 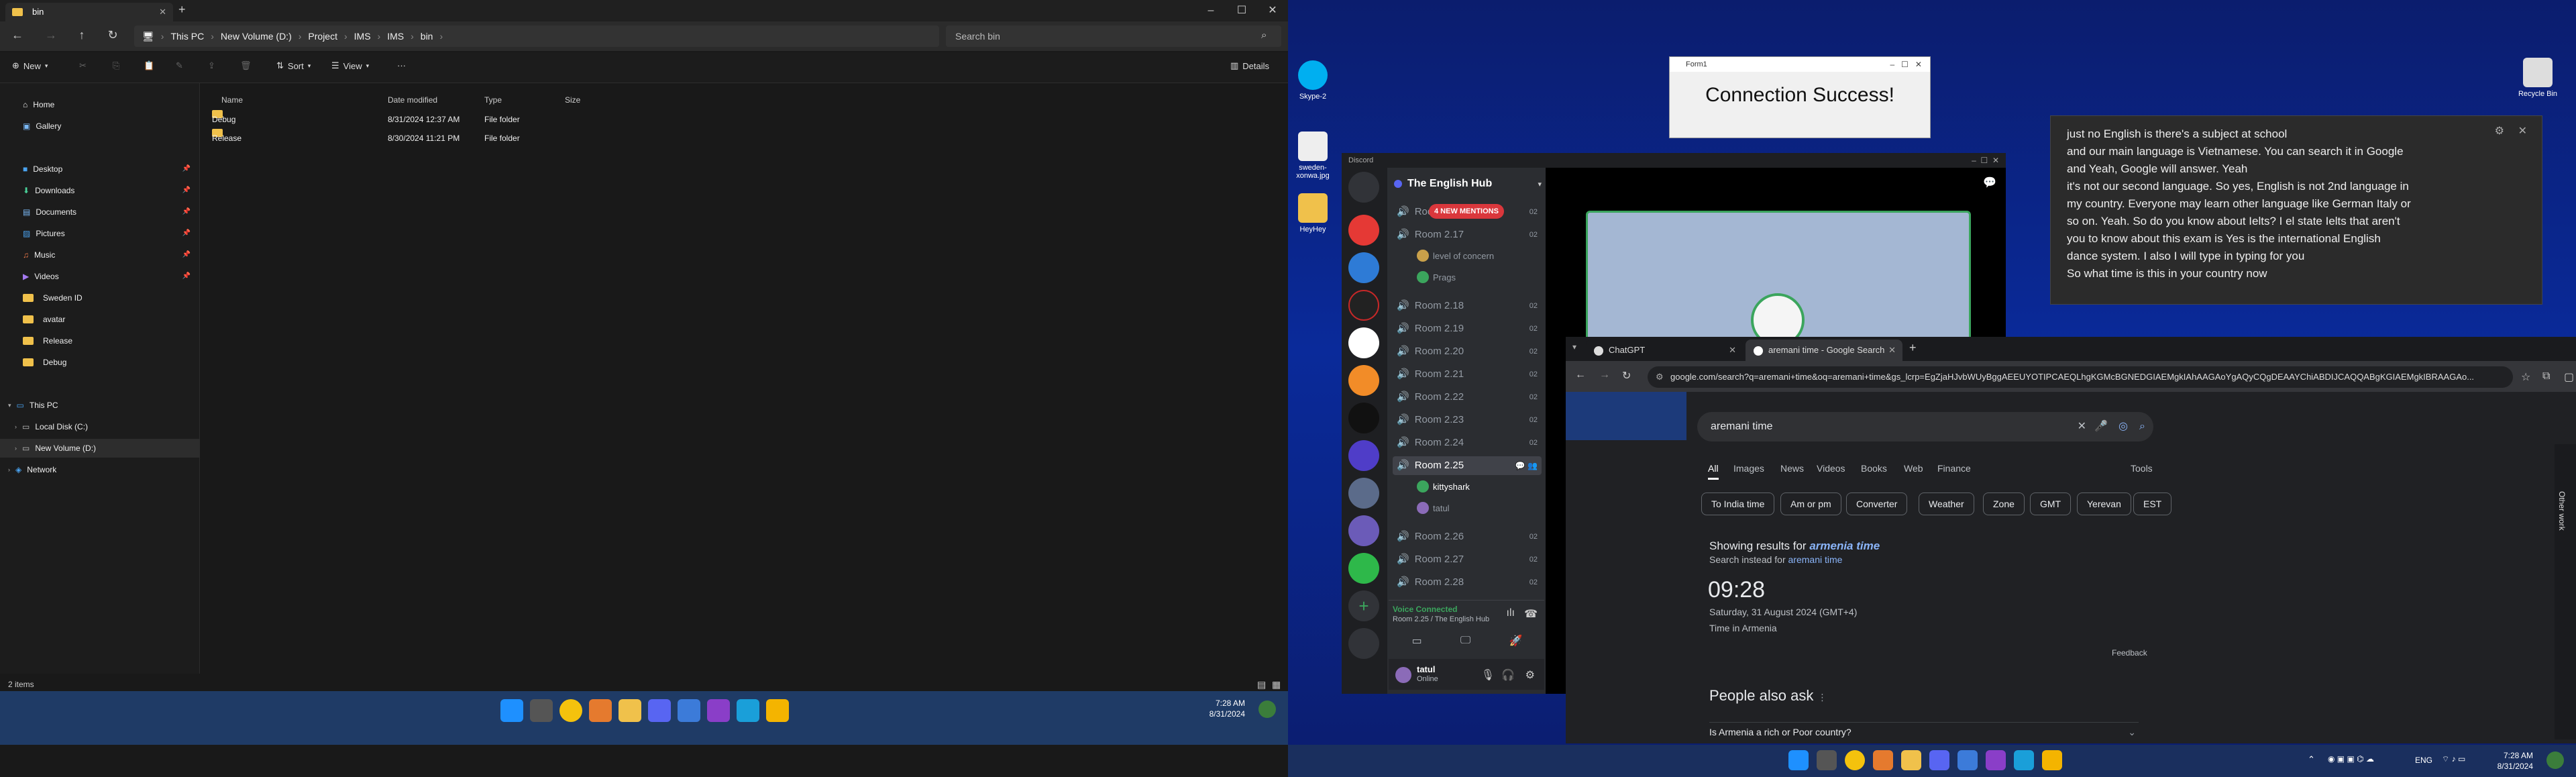 I want to click on view-button: ☰ View ▾, so click(x=350, y=65).